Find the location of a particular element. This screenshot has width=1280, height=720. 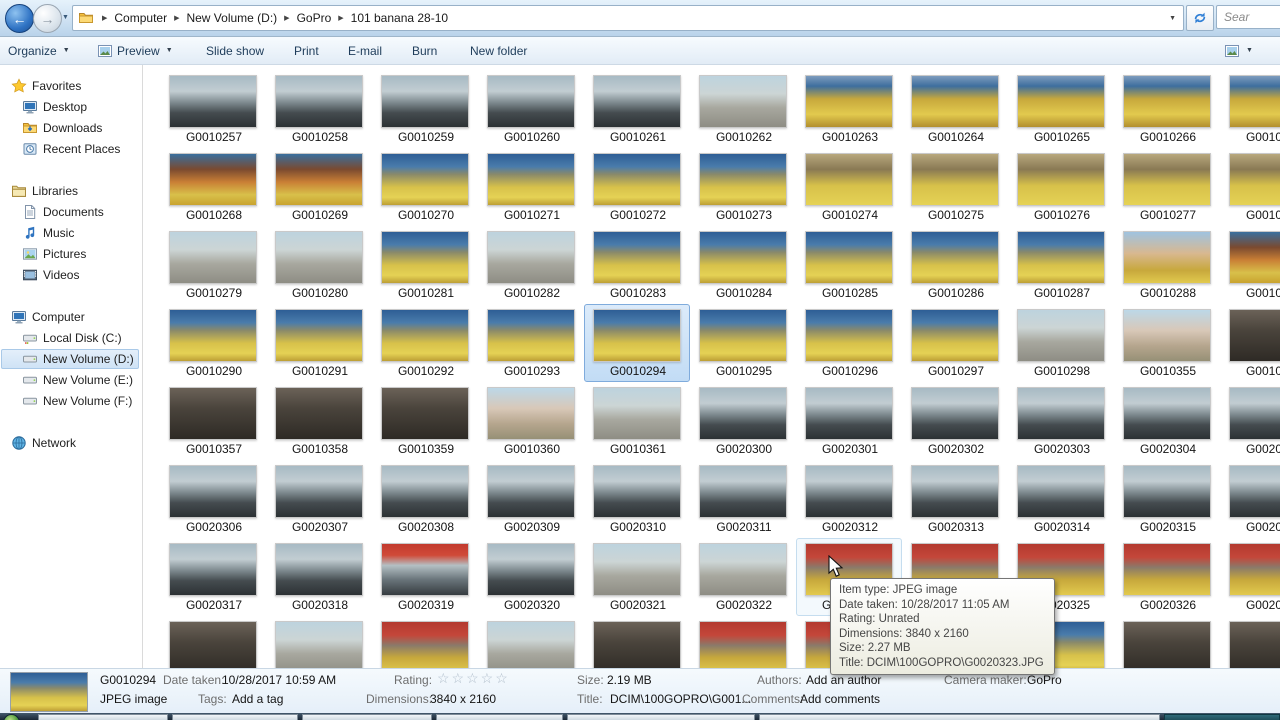

file-item-g0020305: G0020305 is located at coordinates (1250, 421).